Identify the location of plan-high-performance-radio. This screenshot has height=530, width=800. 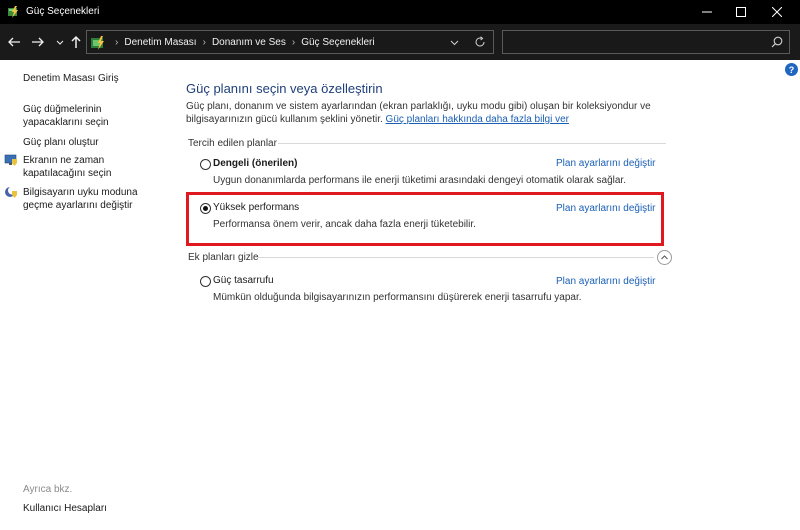
(205, 208).